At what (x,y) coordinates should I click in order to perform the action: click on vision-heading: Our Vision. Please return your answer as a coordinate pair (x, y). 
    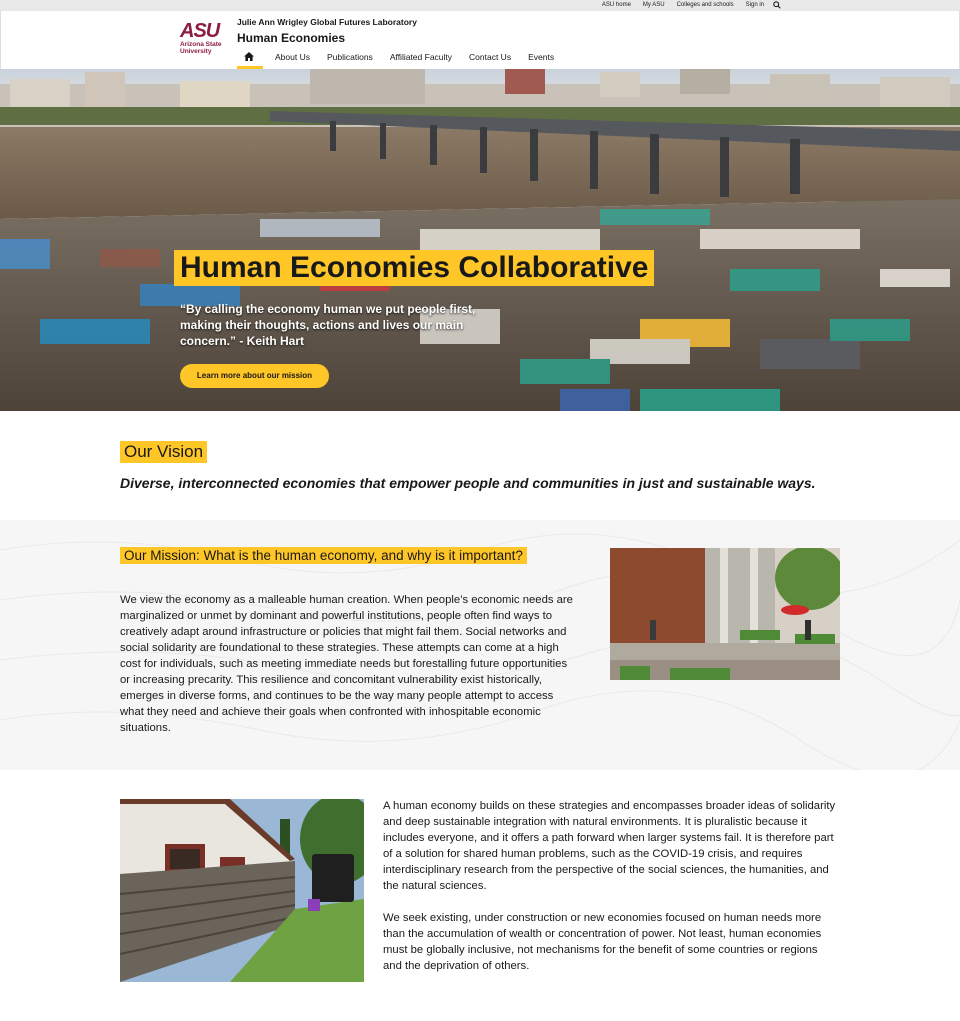
    Looking at the image, I should click on (164, 452).